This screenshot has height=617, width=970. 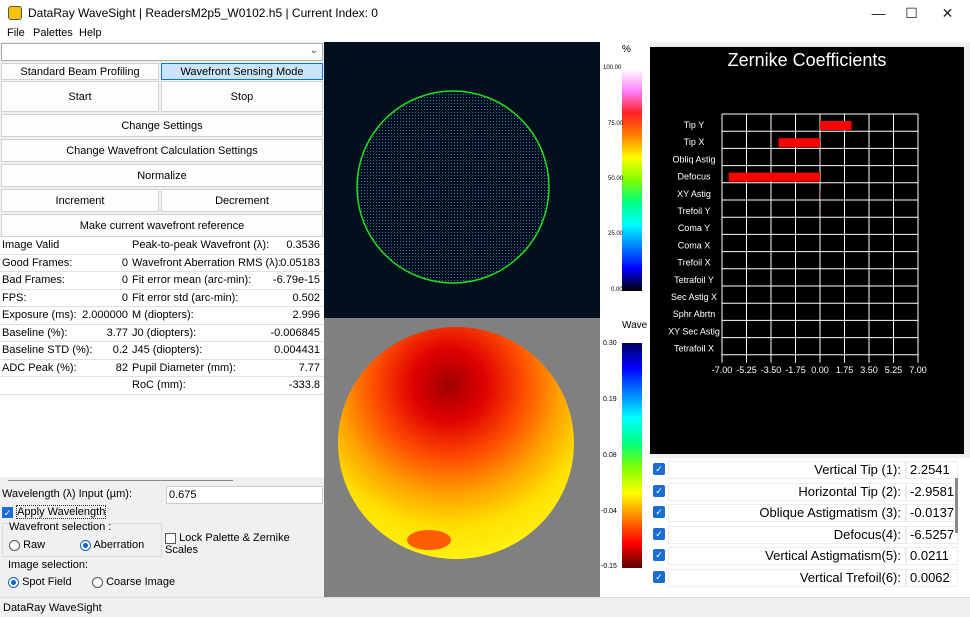 I want to click on stat-value-2: 0.3536, so click(x=303, y=245).